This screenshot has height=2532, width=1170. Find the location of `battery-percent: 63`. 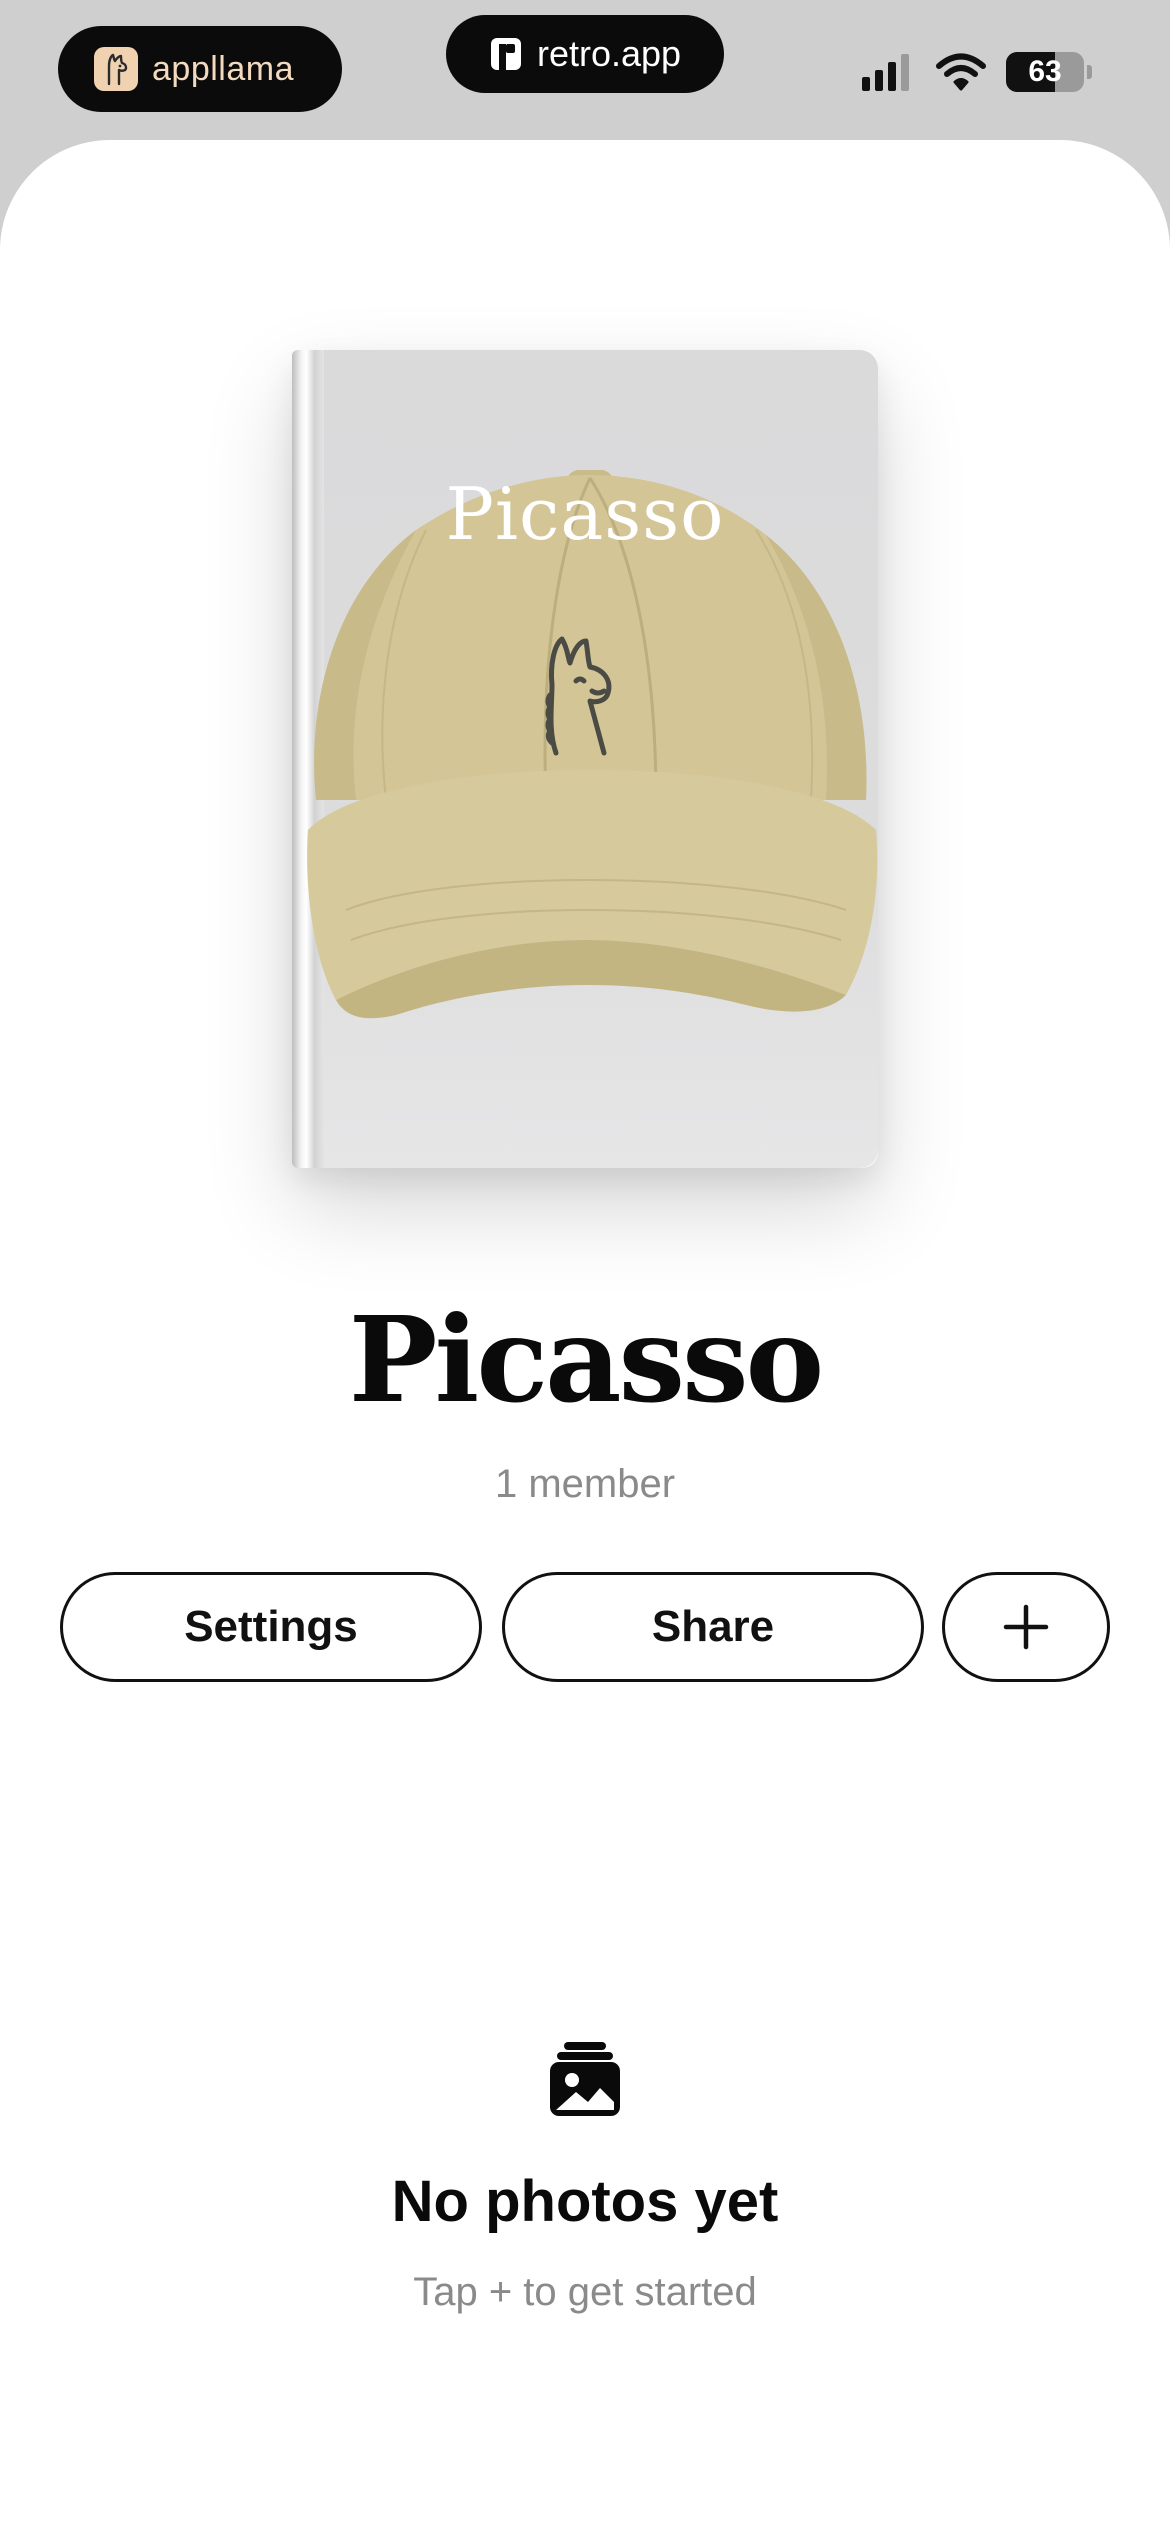

battery-percent: 63 is located at coordinates (1045, 71).